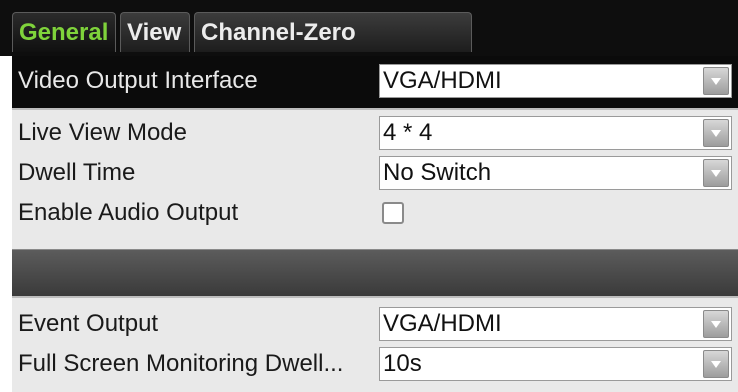 The image size is (738, 392). Describe the element at coordinates (555, 133) in the screenshot. I see `live-view-mode-select: 4 * 4` at that location.